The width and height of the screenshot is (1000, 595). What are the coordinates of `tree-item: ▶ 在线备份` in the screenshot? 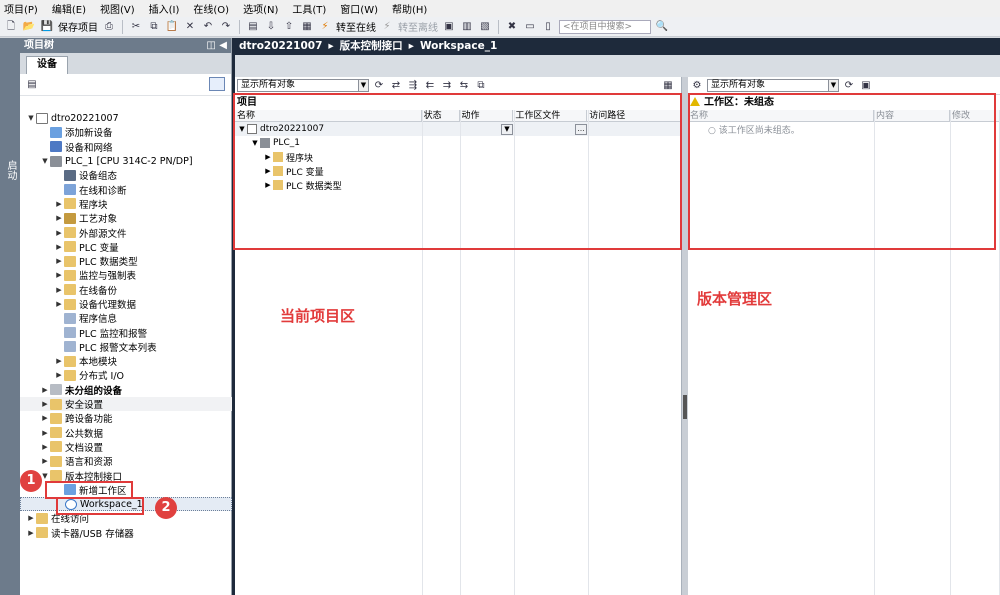 It's located at (126, 290).